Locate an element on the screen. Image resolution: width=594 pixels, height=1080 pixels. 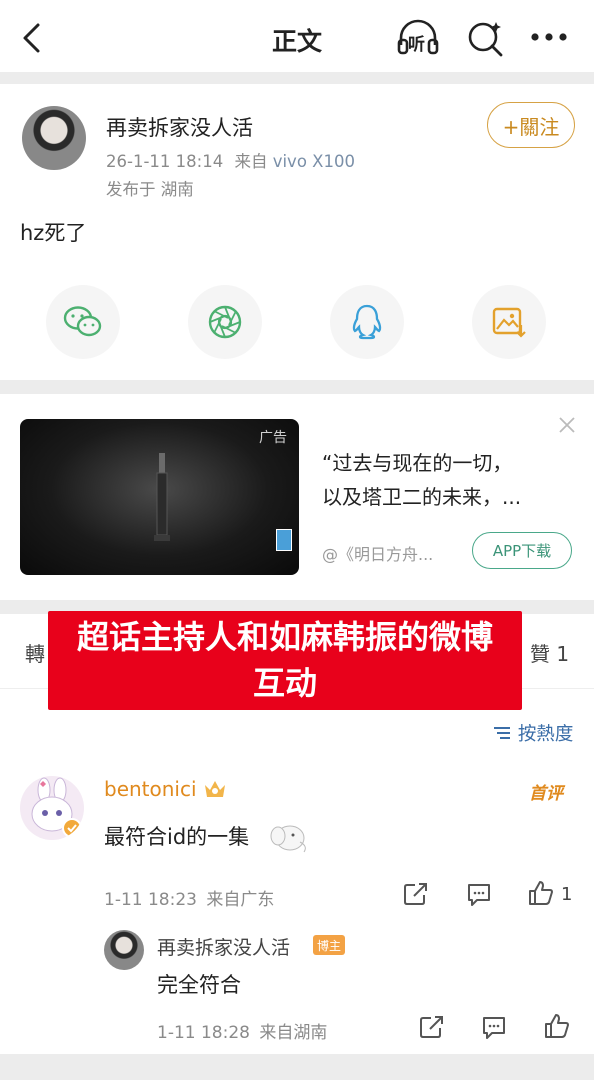
like-icon is located at coordinates (541, 893).